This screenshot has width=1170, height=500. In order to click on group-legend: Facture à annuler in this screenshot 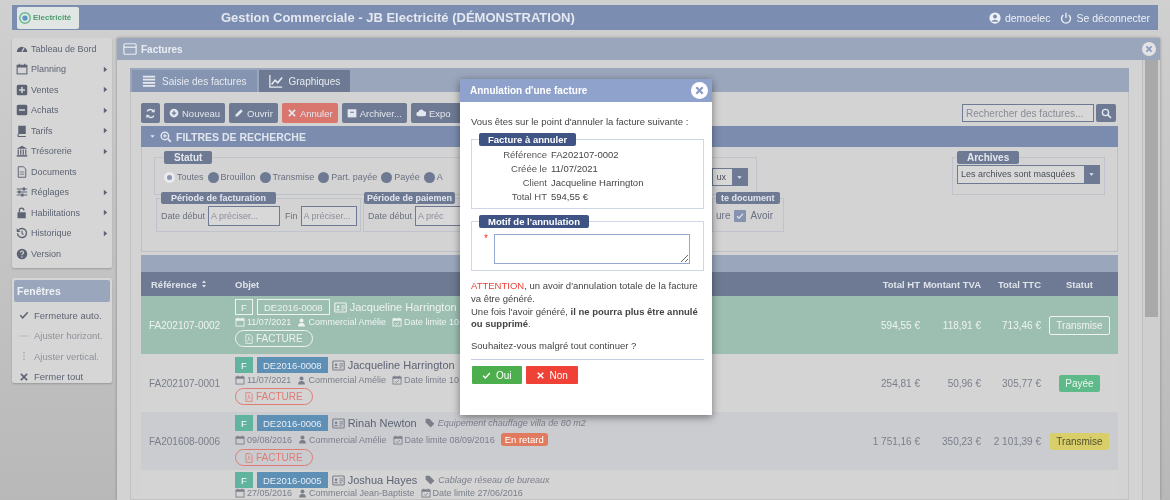, I will do `click(528, 139)`.